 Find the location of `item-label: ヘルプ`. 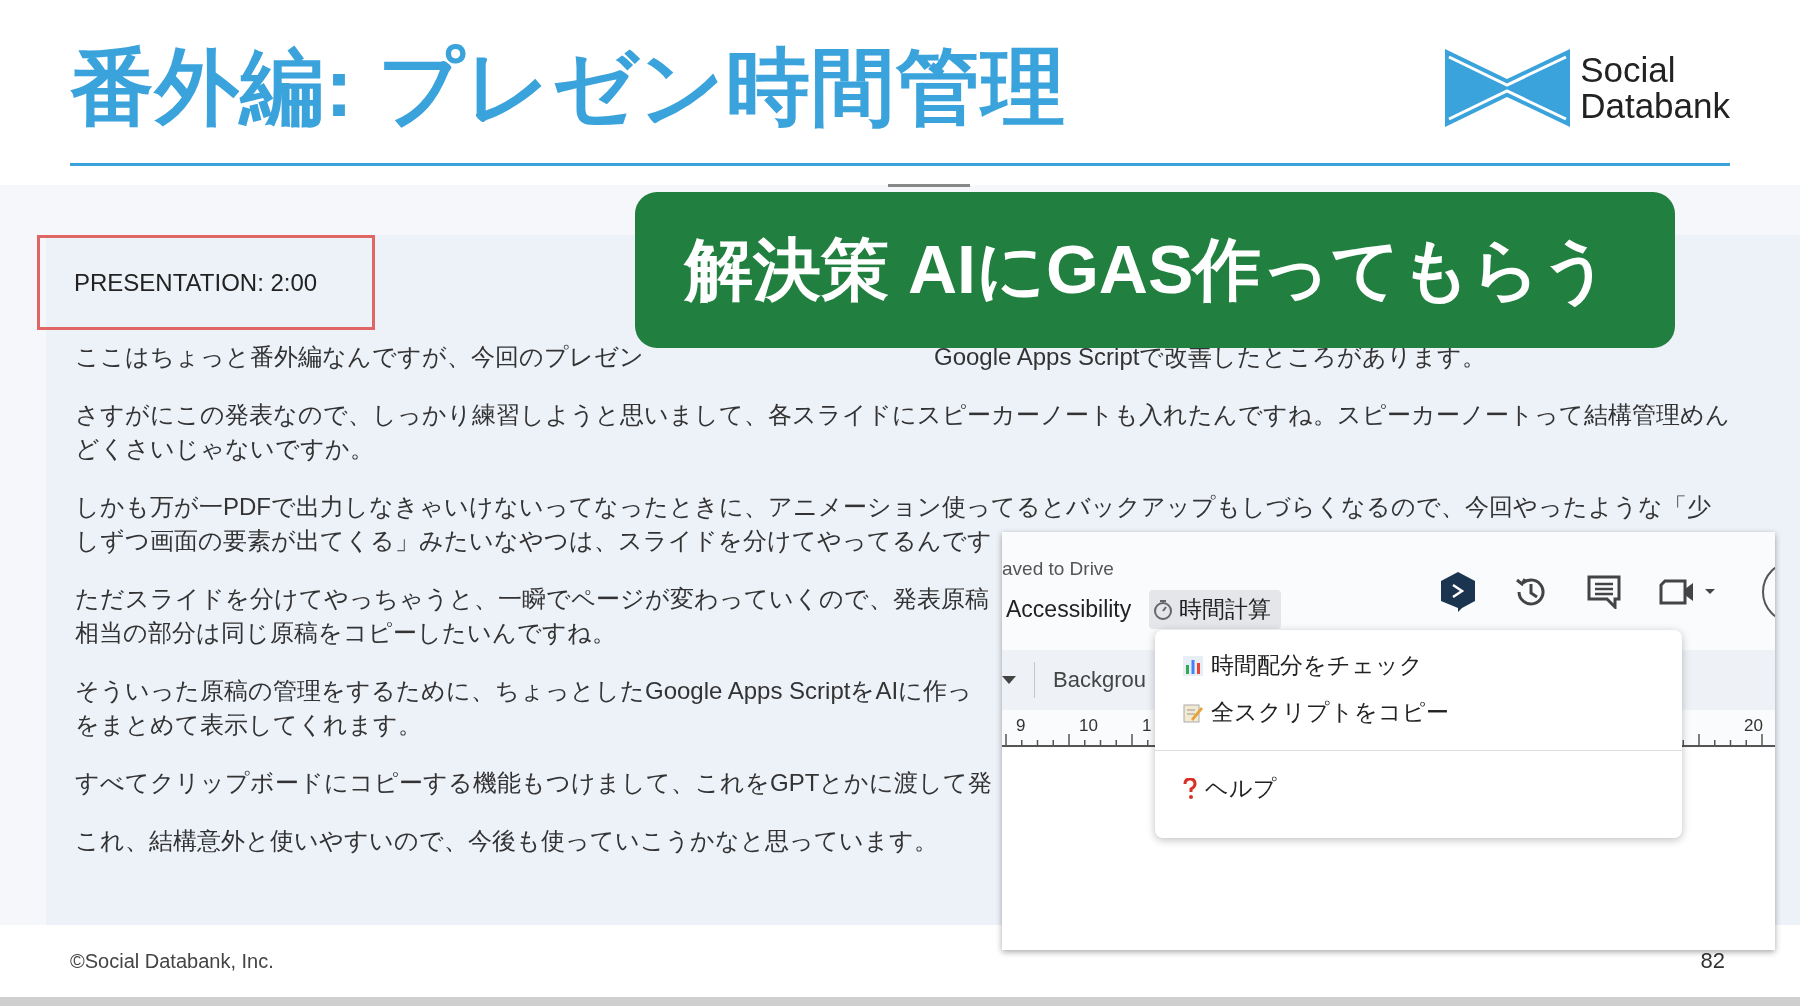

item-label: ヘルプ is located at coordinates (1241, 788).